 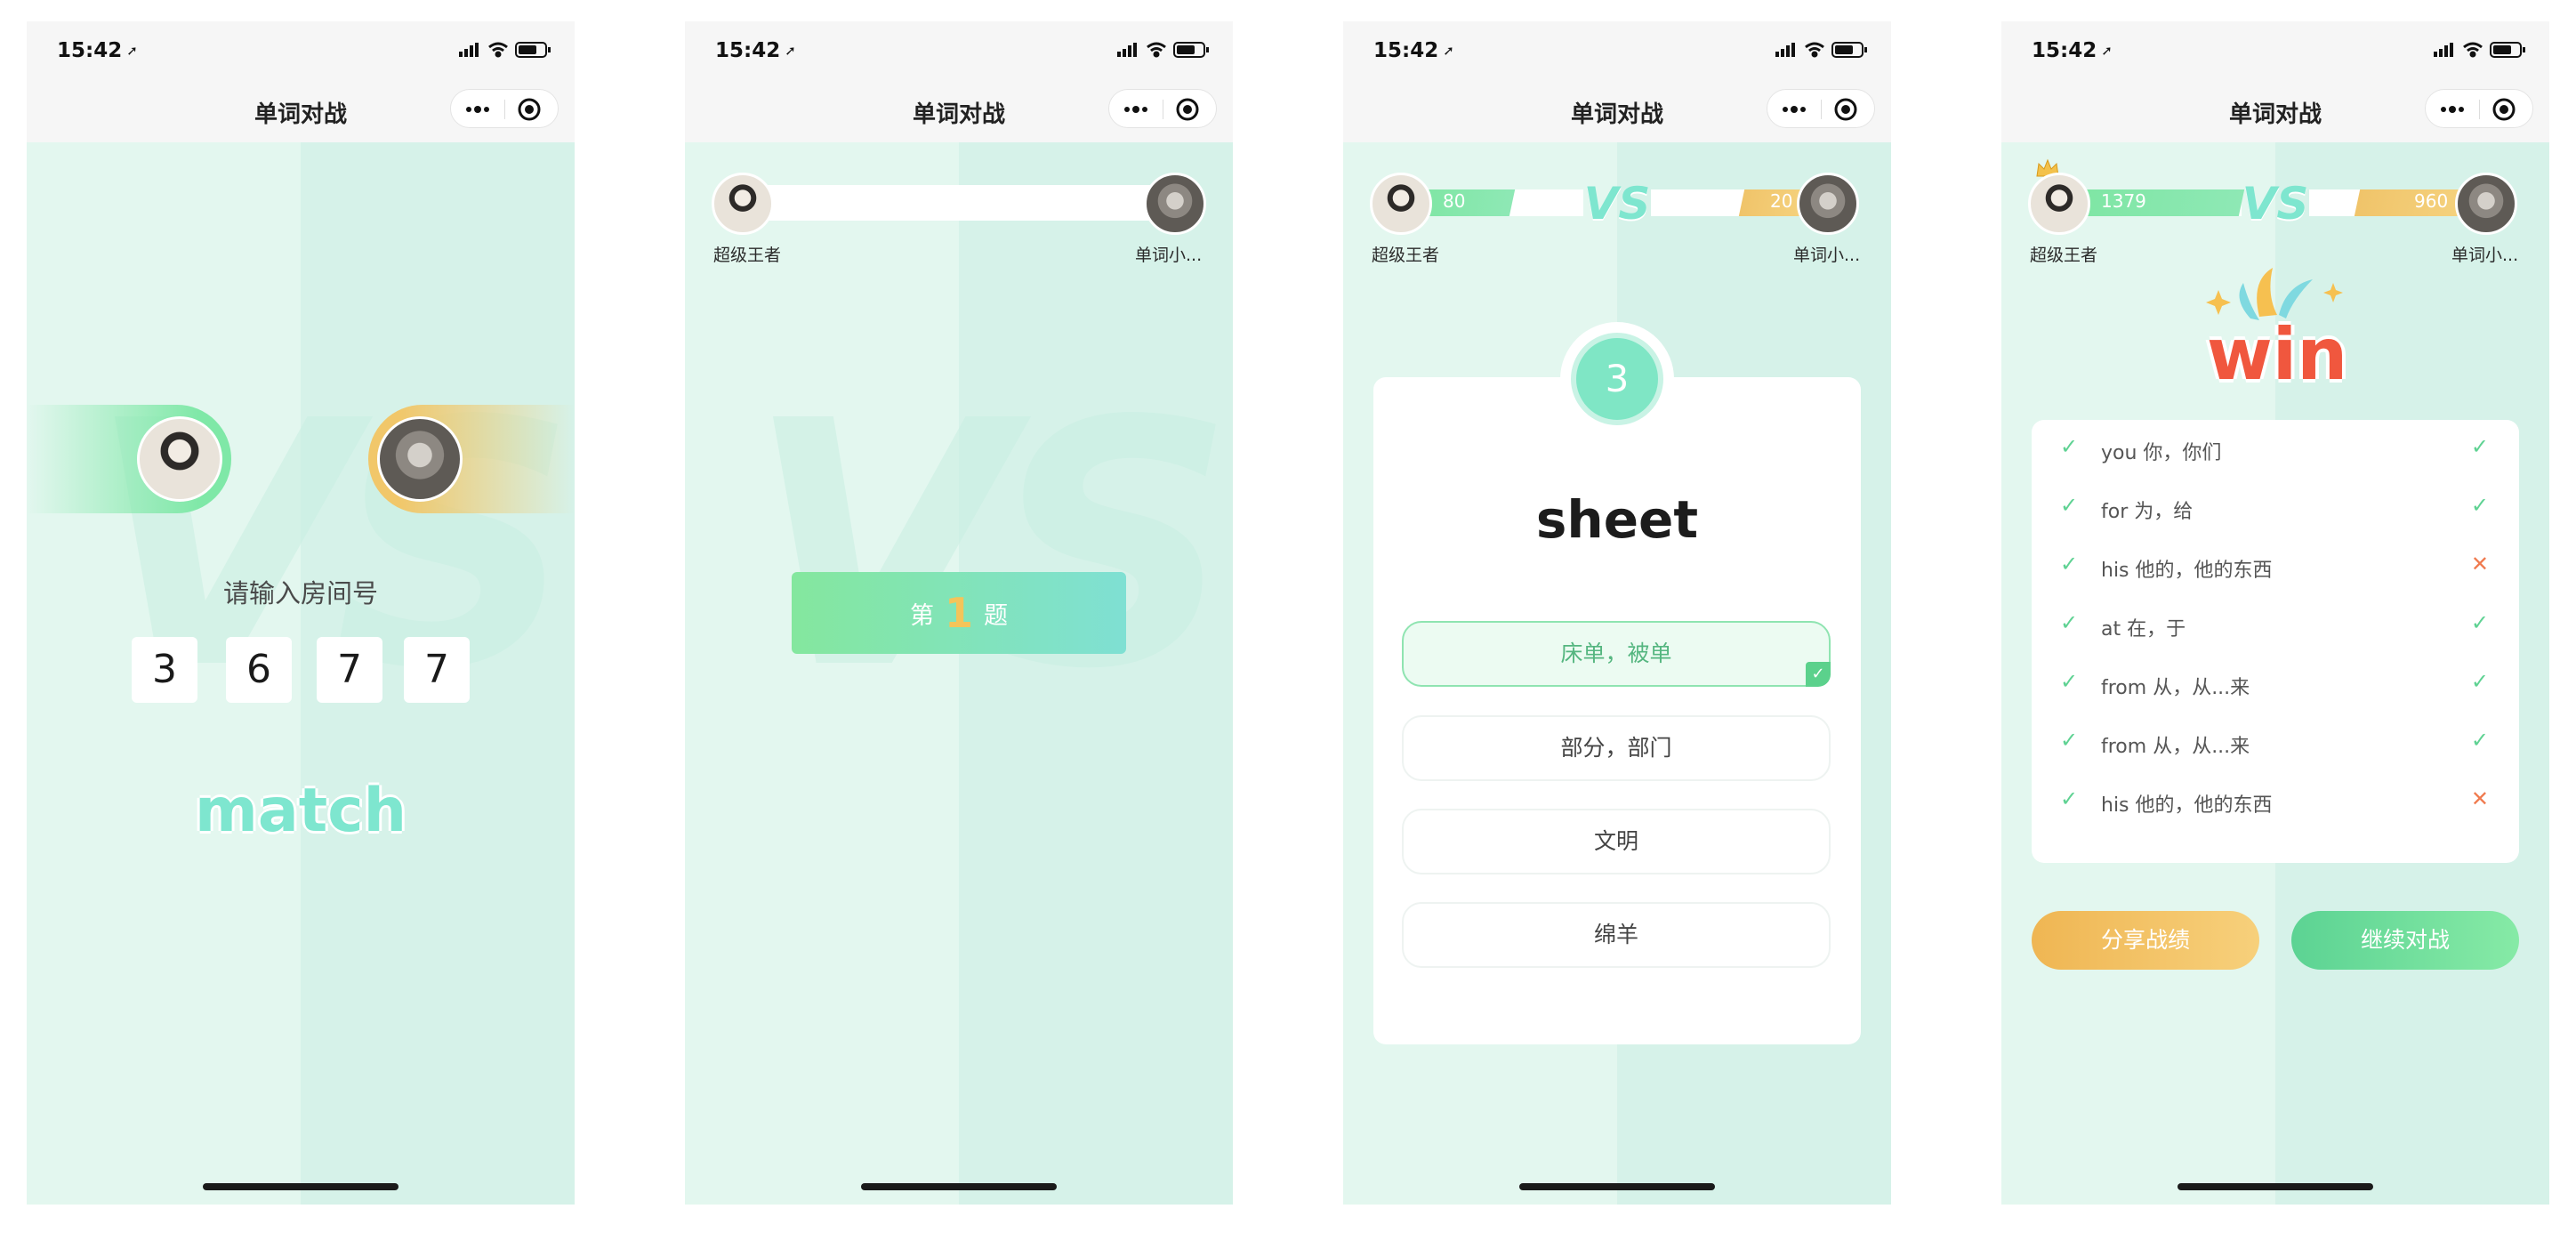 I want to click on answer-option: 绵羊, so click(x=1616, y=935).